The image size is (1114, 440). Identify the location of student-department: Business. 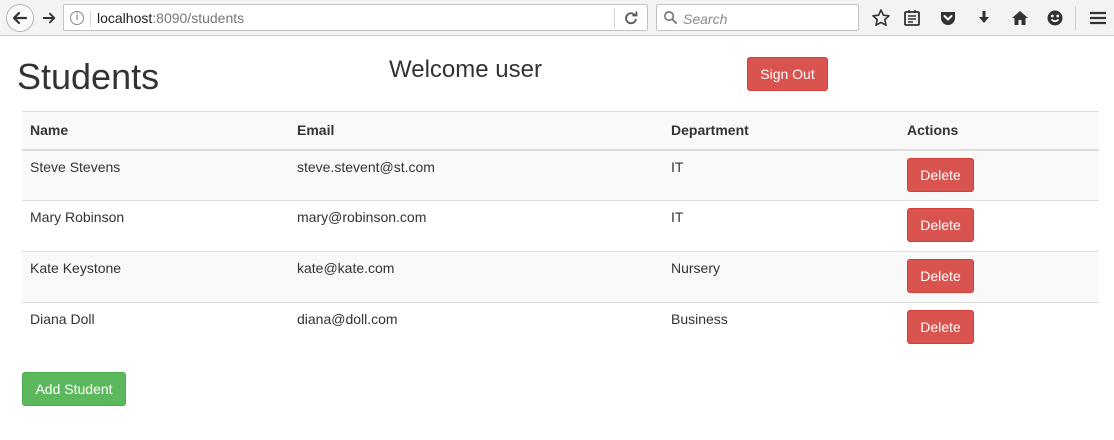
(781, 328).